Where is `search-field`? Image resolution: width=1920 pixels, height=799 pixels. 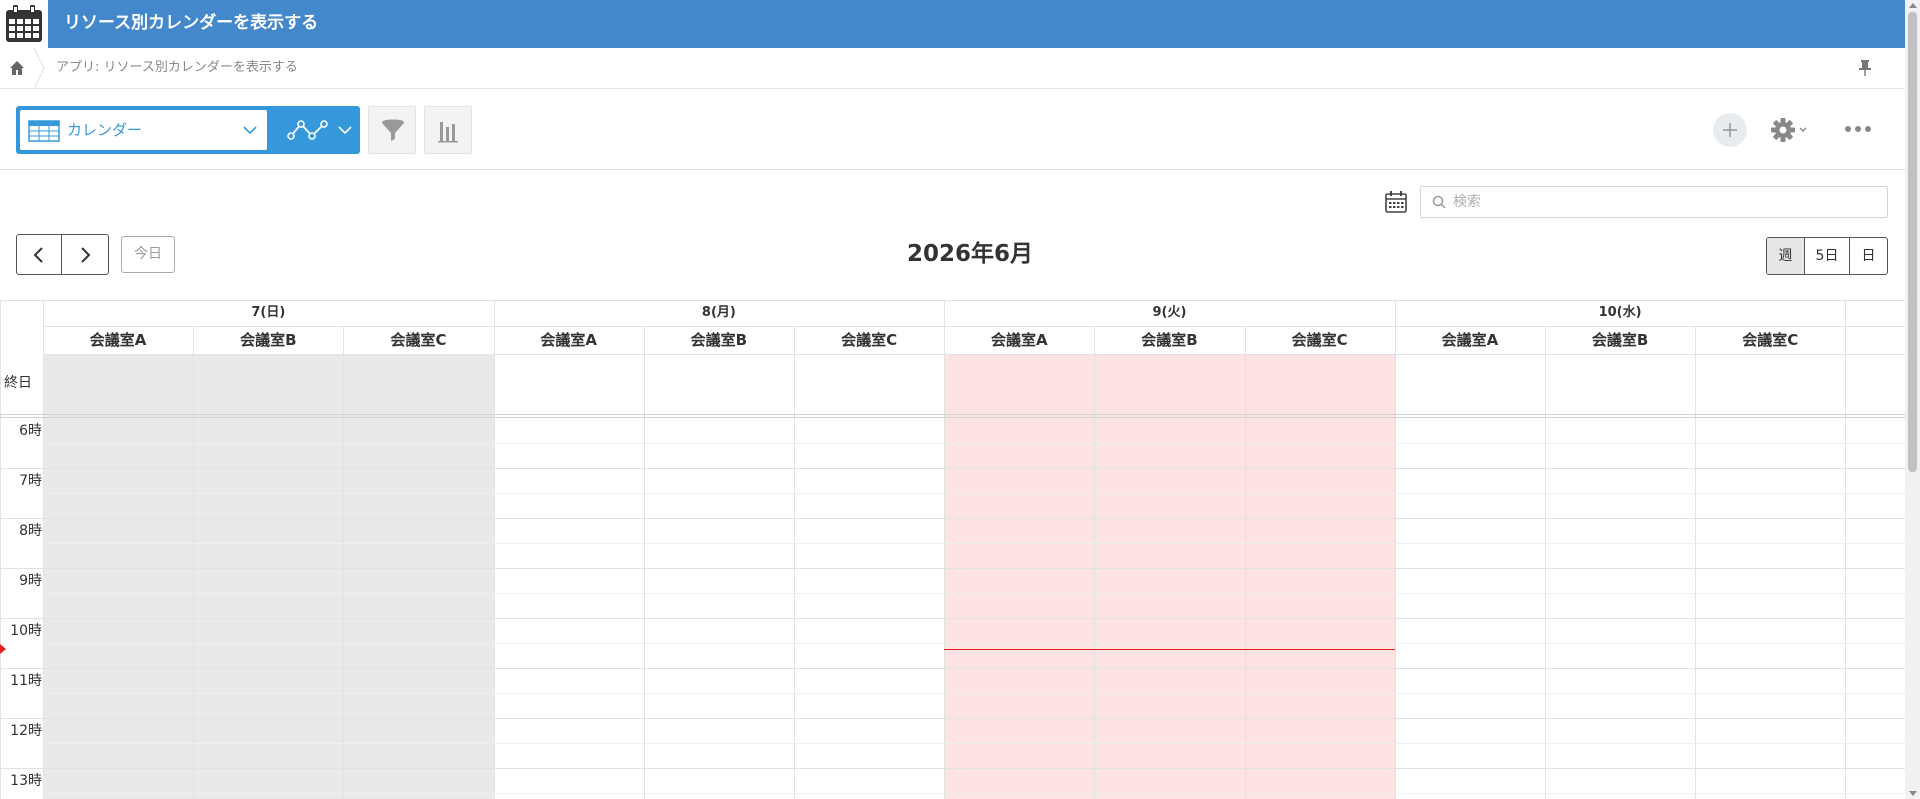 search-field is located at coordinates (1654, 202).